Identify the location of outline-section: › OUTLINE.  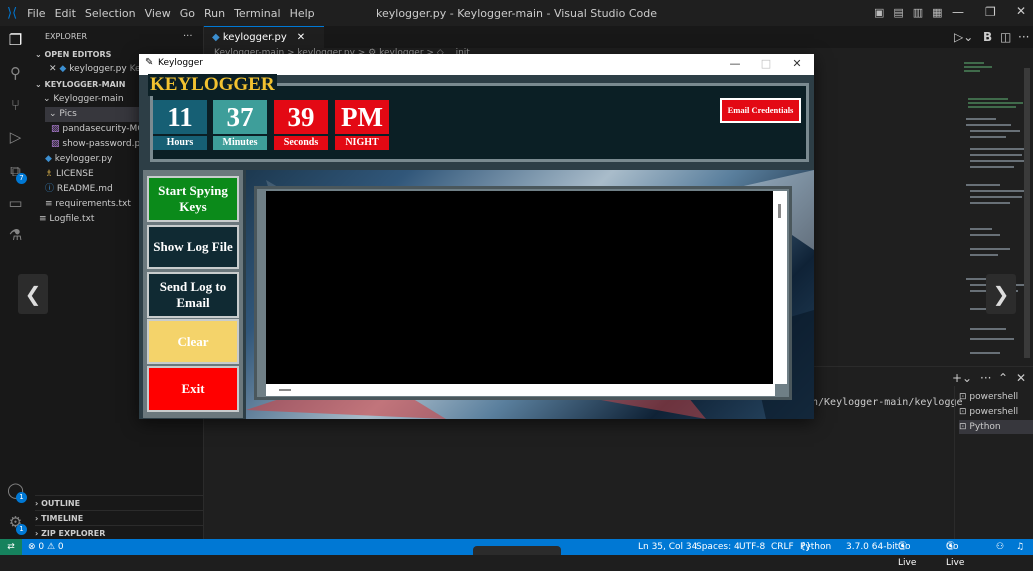
(121, 502).